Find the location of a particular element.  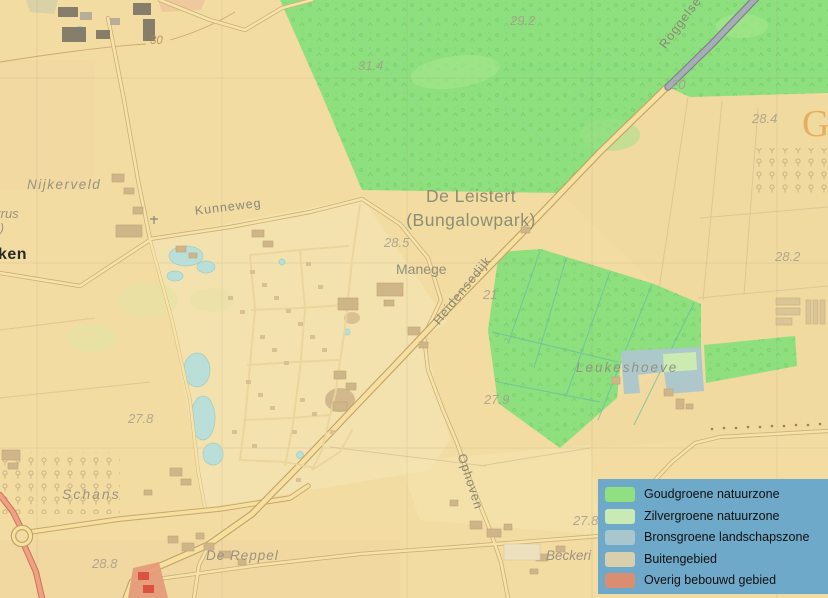

legend-item-zilvergroen: Zilvergroene natuurzone is located at coordinates (716, 516).